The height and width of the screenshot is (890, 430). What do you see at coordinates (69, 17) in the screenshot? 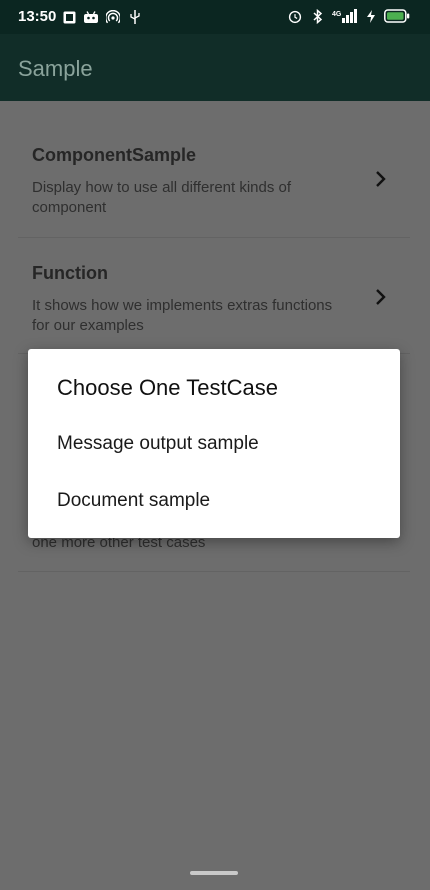
I see `sim-card-icon` at bounding box center [69, 17].